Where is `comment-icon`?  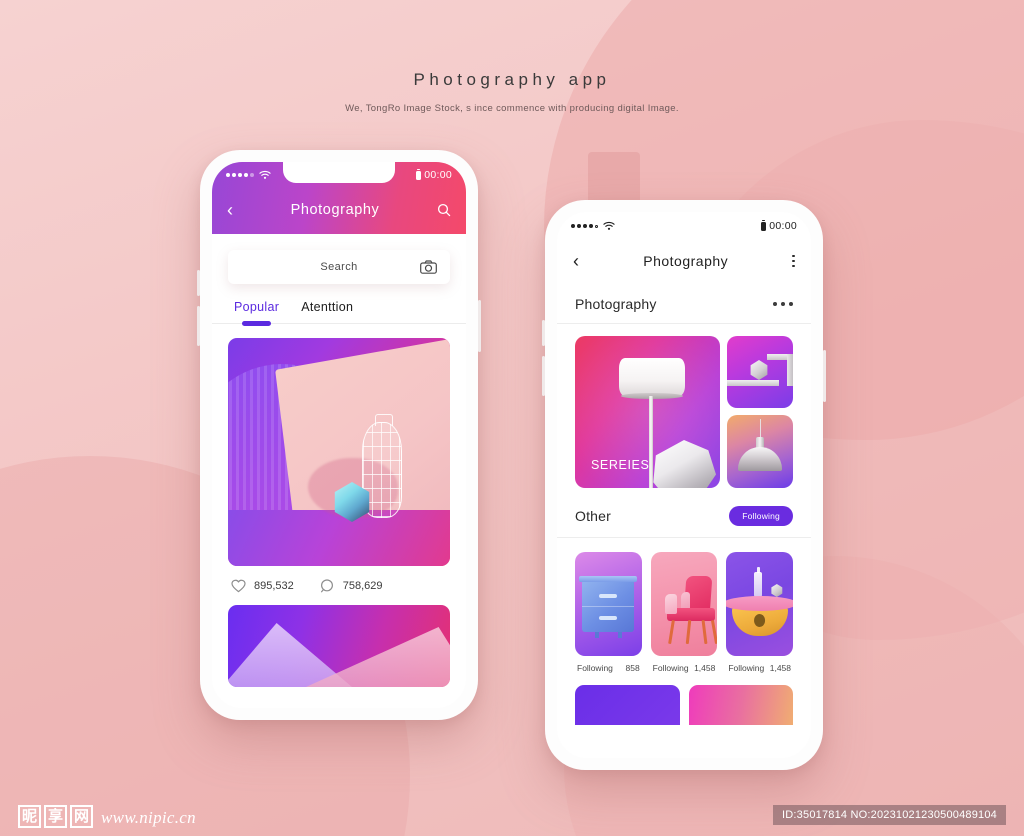
comment-icon is located at coordinates (327, 586).